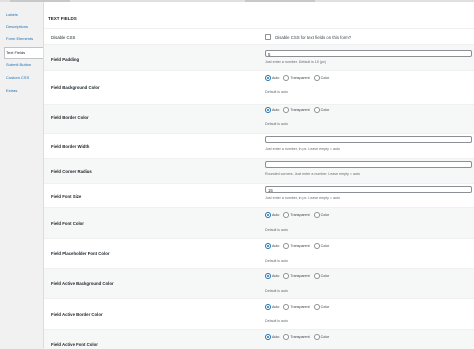 Image resolution: width=474 pixels, height=349 pixels. What do you see at coordinates (368, 164) in the screenshot?
I see `field-corner-radius-input` at bounding box center [368, 164].